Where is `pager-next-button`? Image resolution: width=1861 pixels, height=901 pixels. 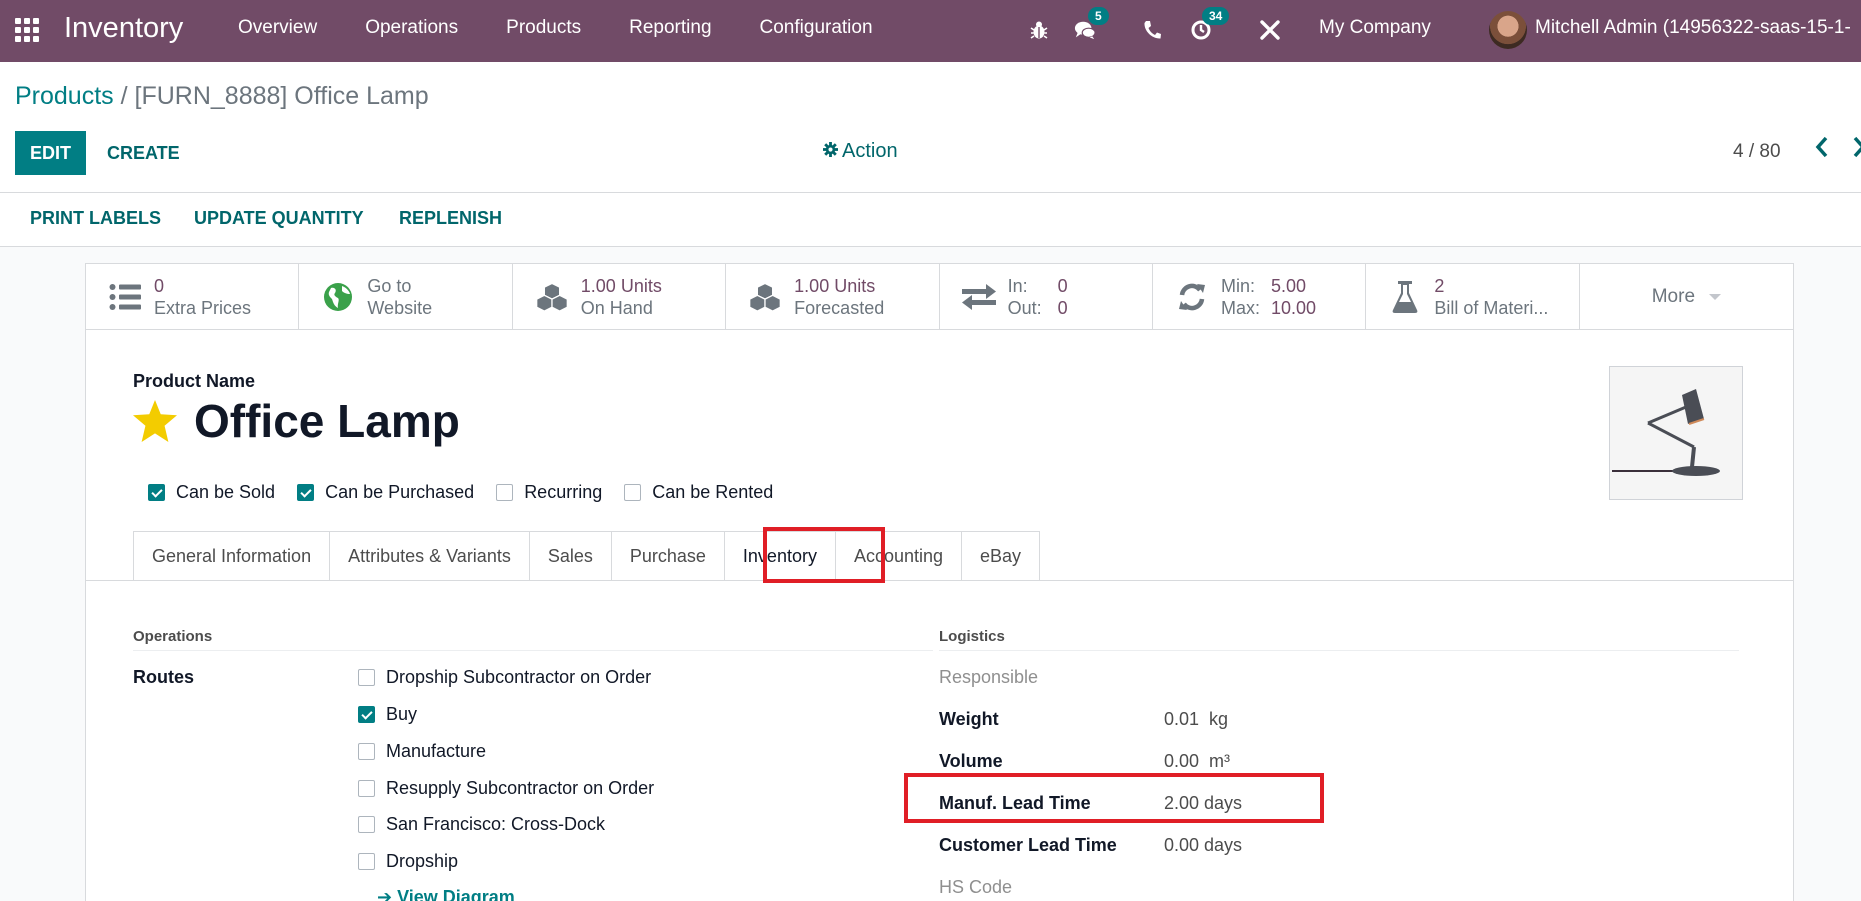
pager-next-button is located at coordinates (1856, 150).